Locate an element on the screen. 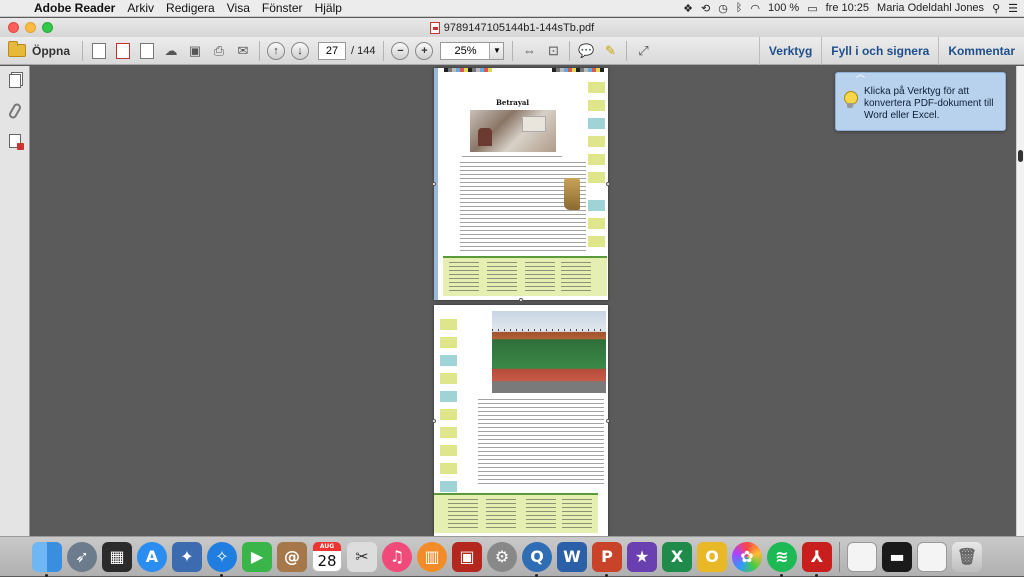 Image resolution: width=1024 pixels, height=577 pixels. page-thumbnails-button is located at coordinates (15, 81).